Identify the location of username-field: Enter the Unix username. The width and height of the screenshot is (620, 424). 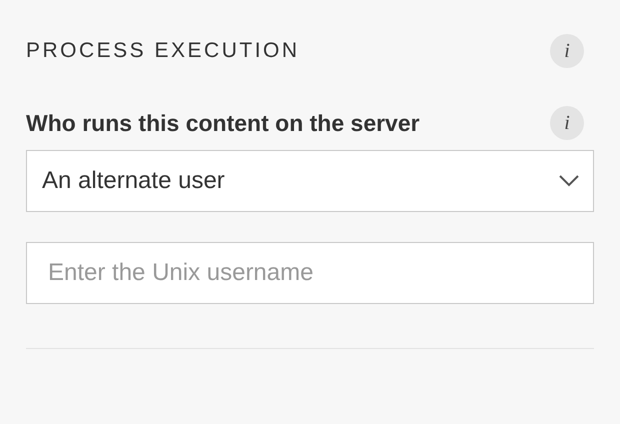
(310, 273).